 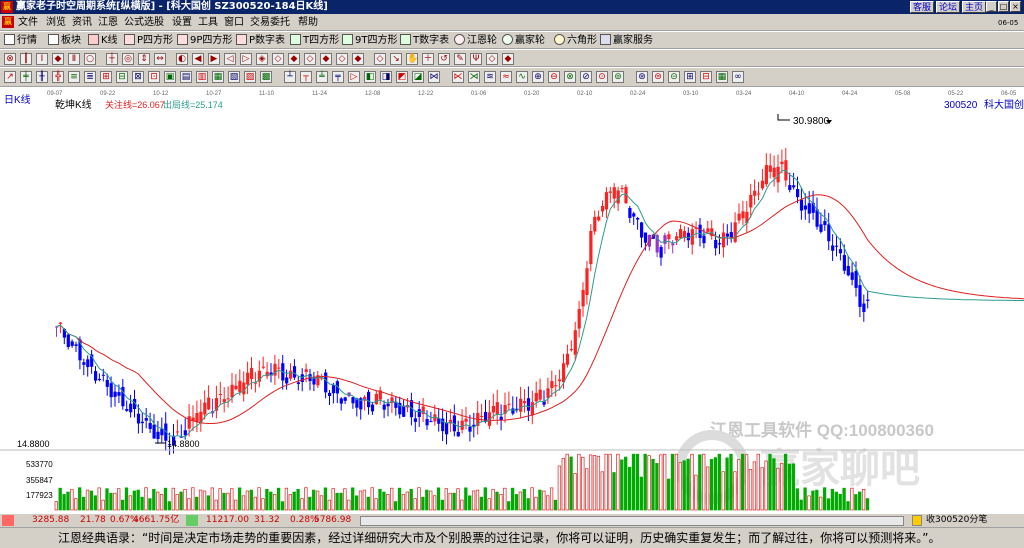 What do you see at coordinates (144, 22) in the screenshot?
I see `menu-formula: 公式选股` at bounding box center [144, 22].